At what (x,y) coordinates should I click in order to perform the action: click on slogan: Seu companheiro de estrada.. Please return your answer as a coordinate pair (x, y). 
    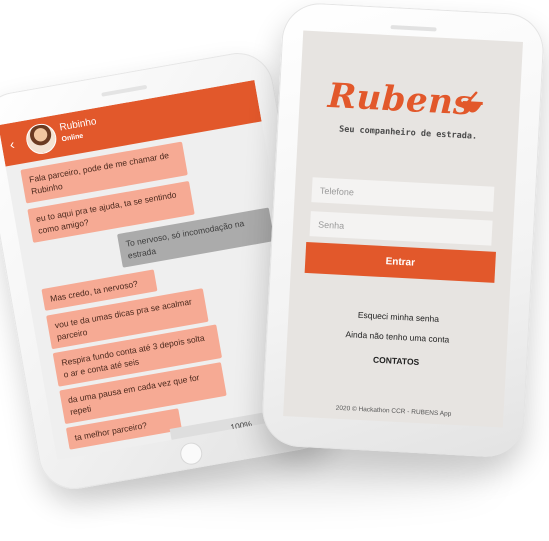
    Looking at the image, I should click on (408, 133).